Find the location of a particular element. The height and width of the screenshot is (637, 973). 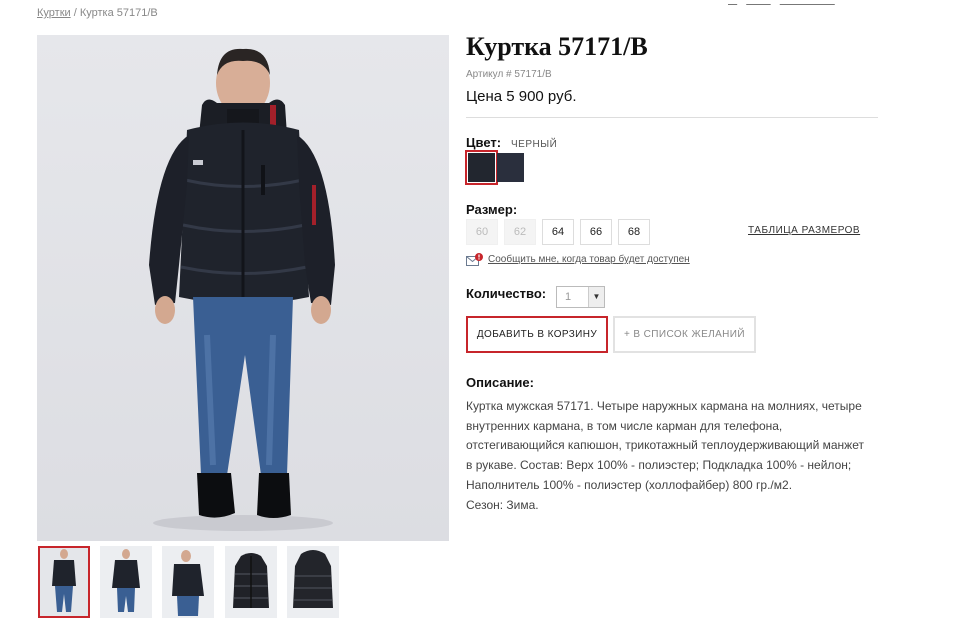

add-to-wishlist-button: + В СПИСОК ЖЕЛАНИЙ is located at coordinates (684, 334).